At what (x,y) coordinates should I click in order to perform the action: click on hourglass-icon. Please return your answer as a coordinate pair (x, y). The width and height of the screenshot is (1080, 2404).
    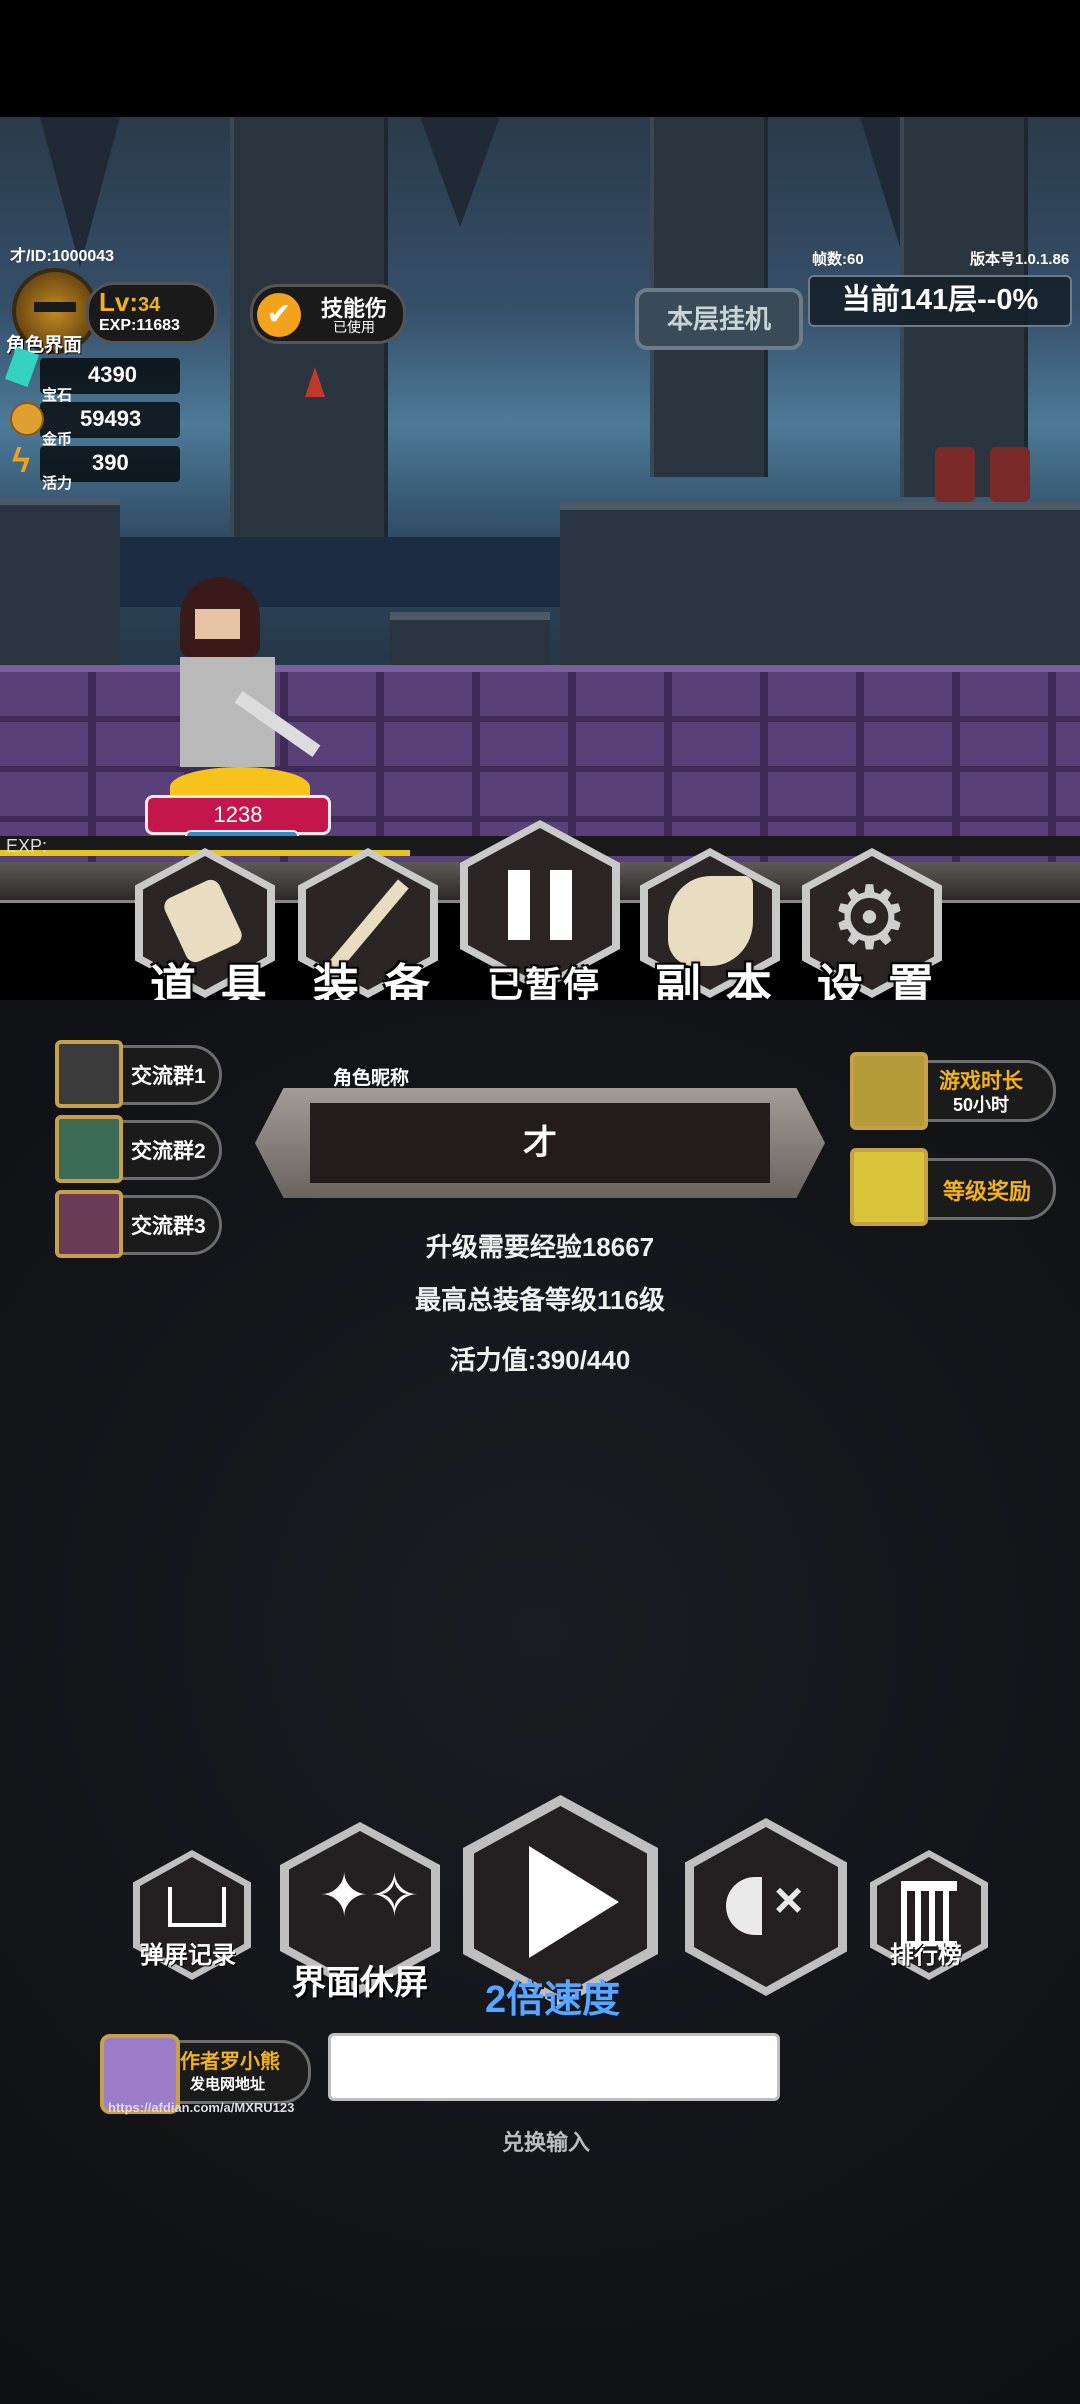
    Looking at the image, I should click on (889, 1091).